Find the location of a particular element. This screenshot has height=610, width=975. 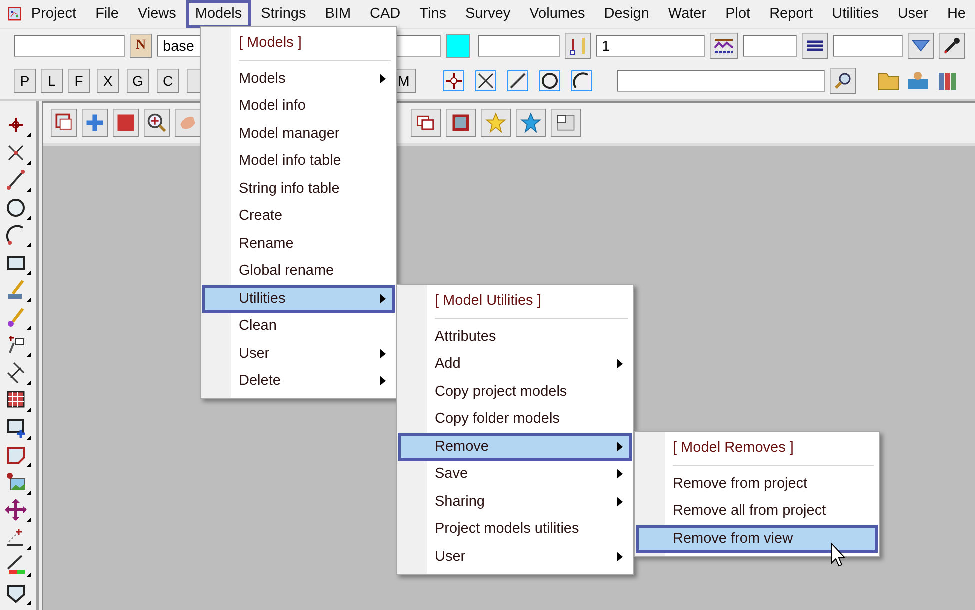

menu-item: Create is located at coordinates (298, 216).